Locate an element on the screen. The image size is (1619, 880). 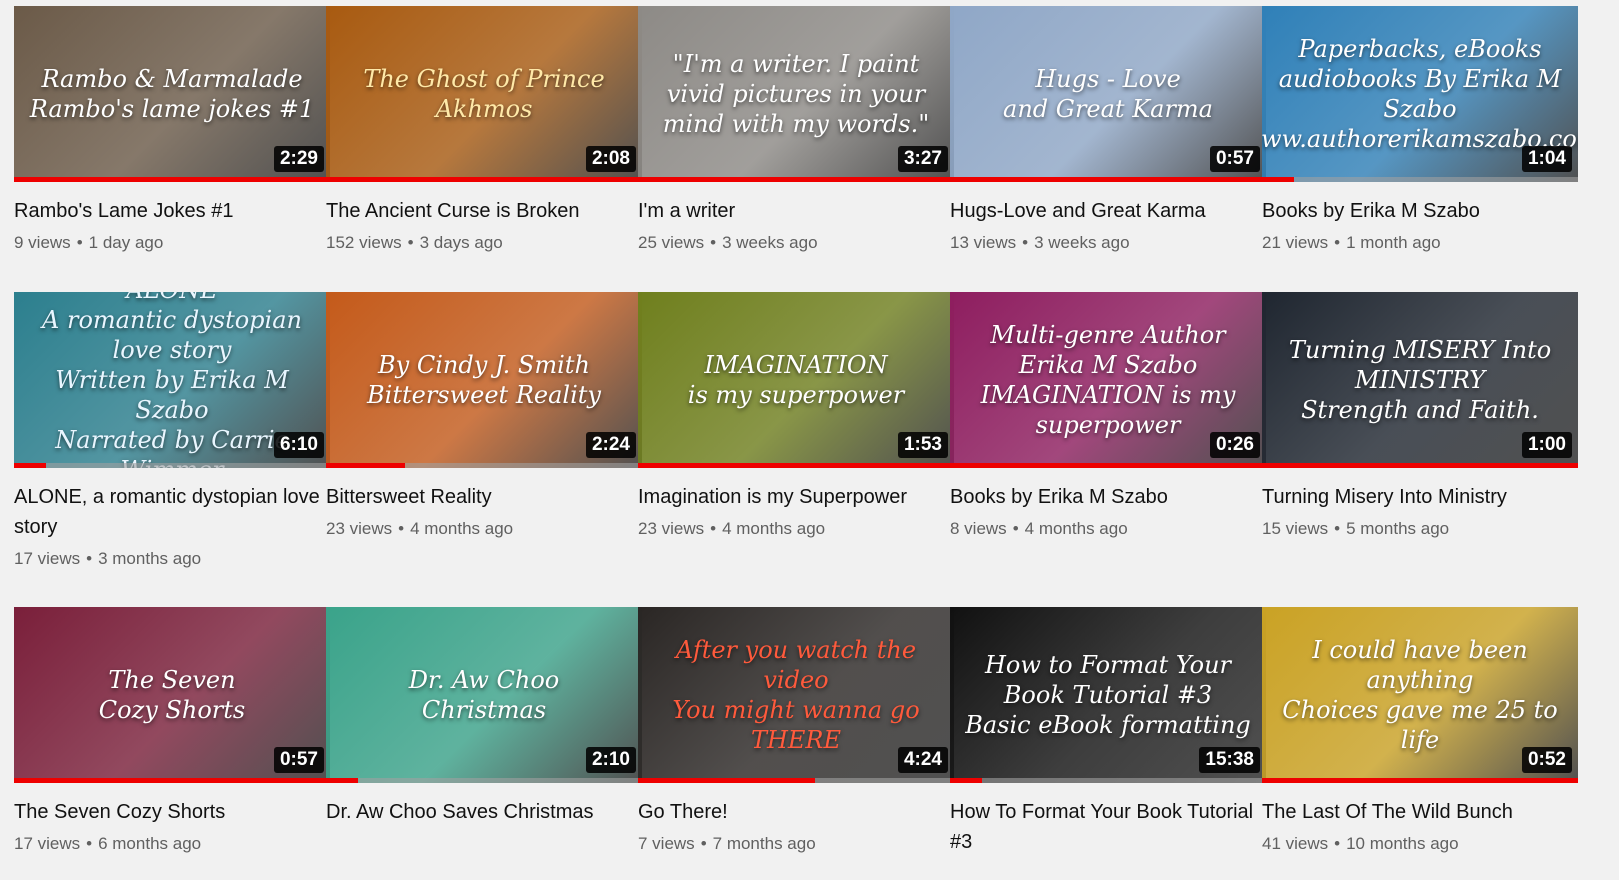
video-meta: 41 views • 10 months ago is located at coordinates (1420, 844).